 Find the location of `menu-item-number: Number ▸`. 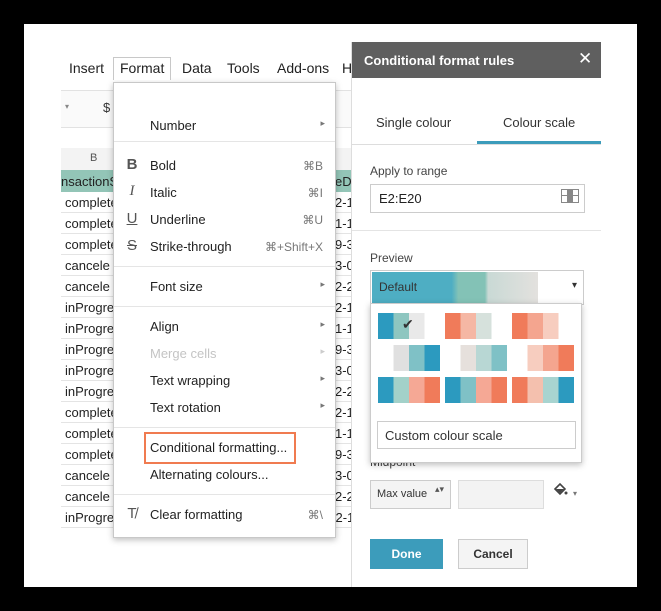

menu-item-number: Number ▸ is located at coordinates (224, 126).